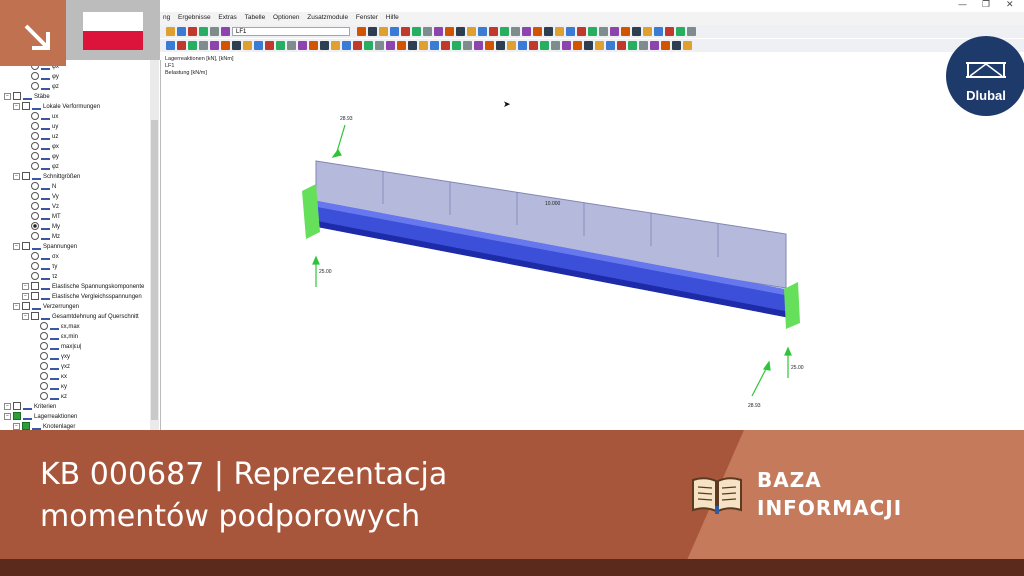 The height and width of the screenshot is (576, 1024). What do you see at coordinates (291, 31) in the screenshot?
I see `load-case-select: LF1` at bounding box center [291, 31].